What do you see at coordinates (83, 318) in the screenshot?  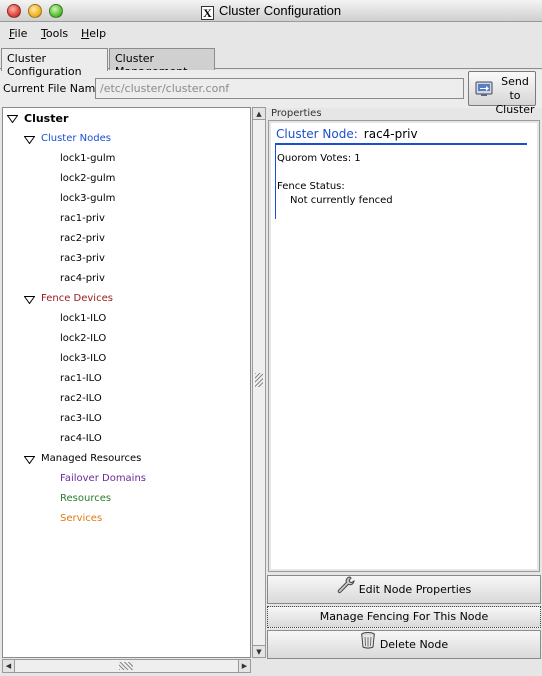 I see `tree-fence-lock1-ilo: lock1-ILO` at bounding box center [83, 318].